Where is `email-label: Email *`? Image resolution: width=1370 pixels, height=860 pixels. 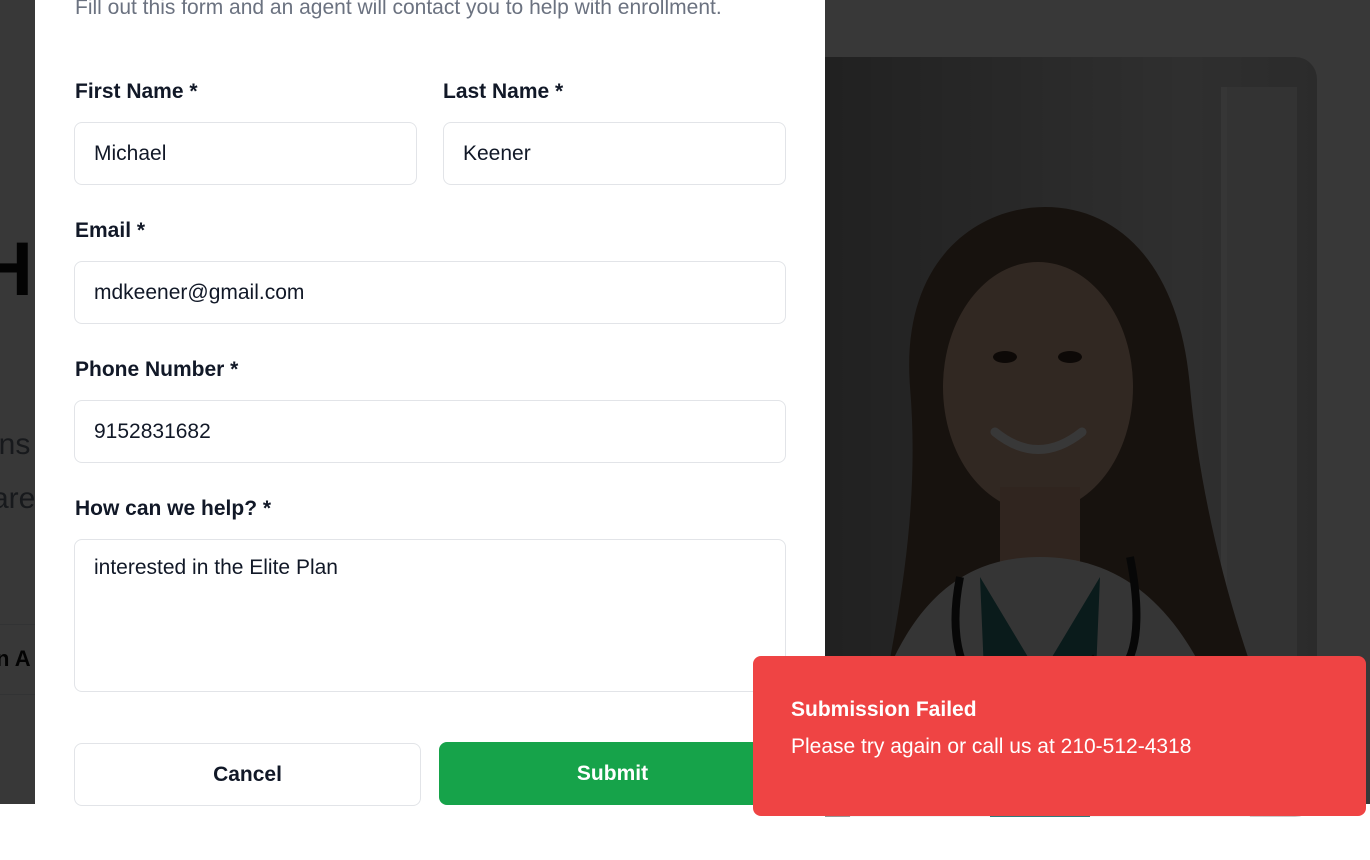
email-label: Email * is located at coordinates (110, 230).